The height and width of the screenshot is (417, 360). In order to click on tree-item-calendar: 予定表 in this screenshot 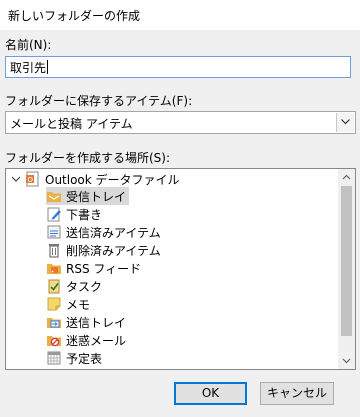, I will do `click(74, 358)`.